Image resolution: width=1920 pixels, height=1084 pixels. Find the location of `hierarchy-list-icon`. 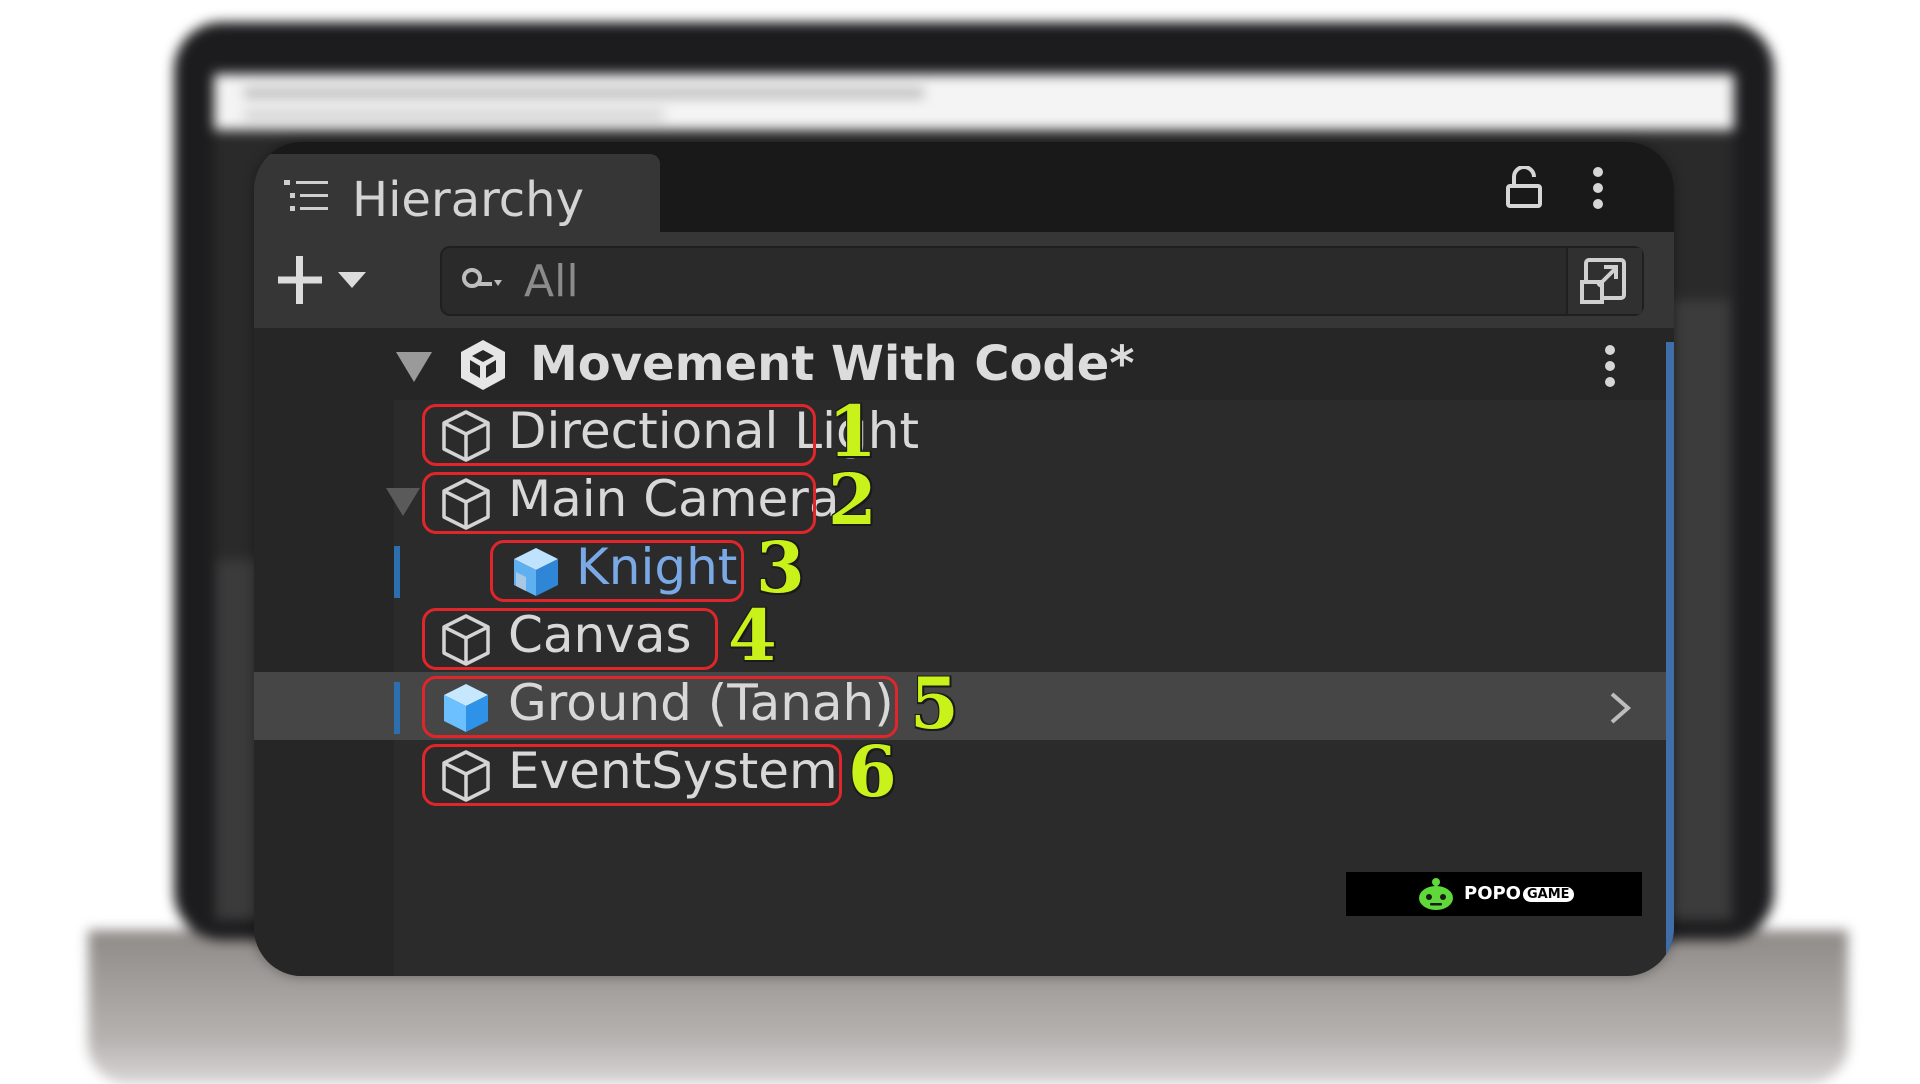

hierarchy-list-icon is located at coordinates (306, 195).